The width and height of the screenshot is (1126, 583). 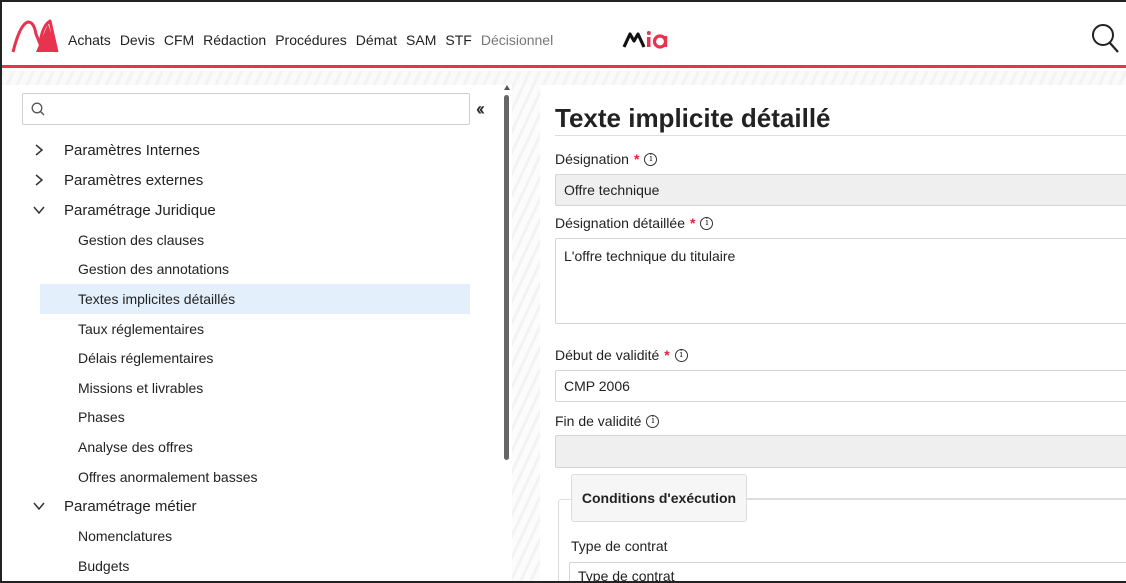 What do you see at coordinates (376, 40) in the screenshot?
I see `nav-item-demat: Démat` at bounding box center [376, 40].